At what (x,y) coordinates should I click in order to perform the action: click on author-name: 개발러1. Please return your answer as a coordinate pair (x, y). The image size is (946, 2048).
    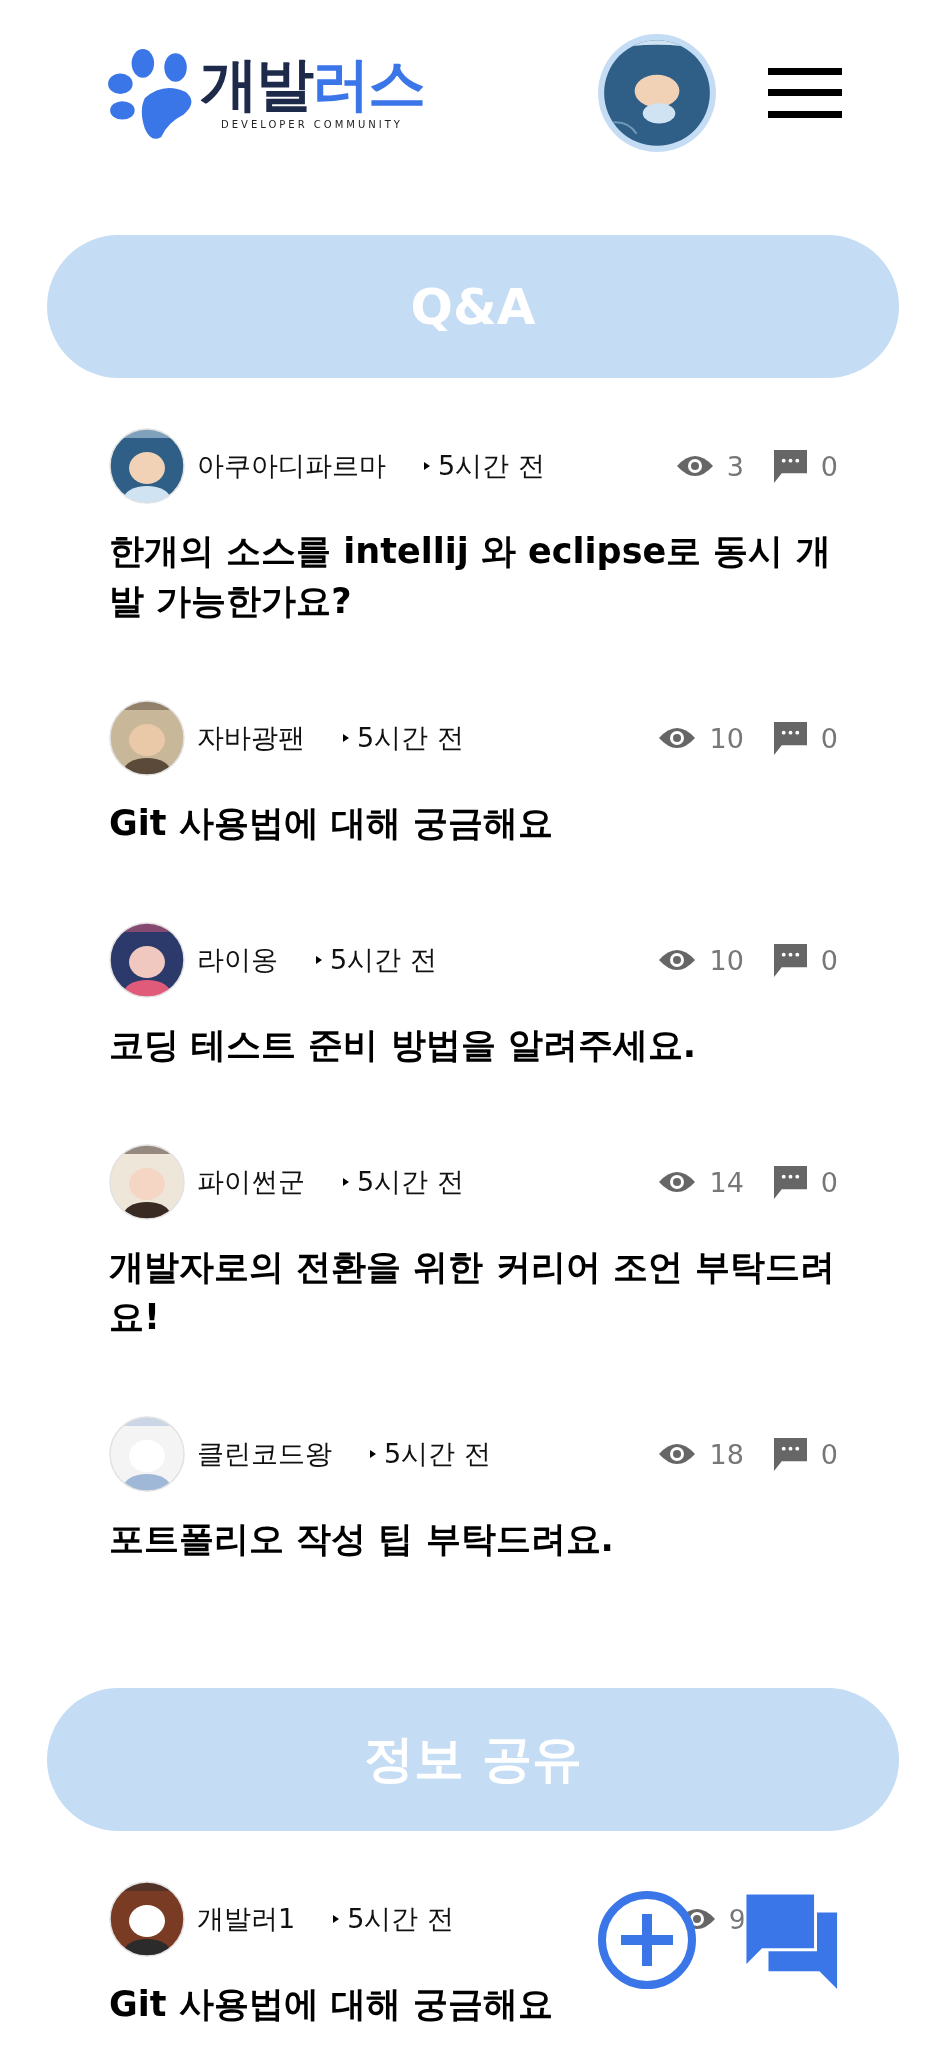
    Looking at the image, I should click on (246, 1919).